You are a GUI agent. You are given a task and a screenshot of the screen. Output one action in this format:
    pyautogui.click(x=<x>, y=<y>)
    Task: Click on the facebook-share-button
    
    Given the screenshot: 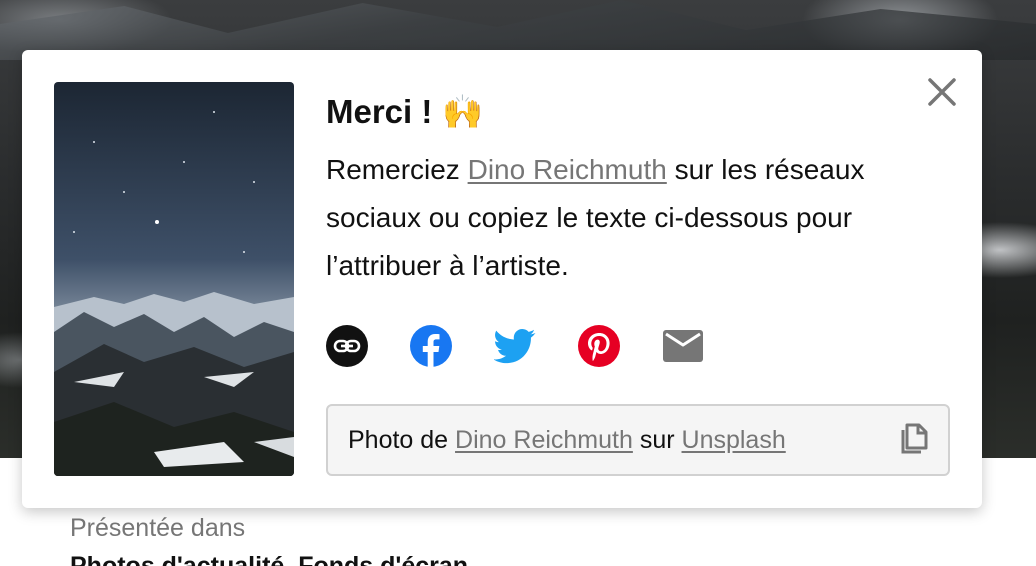 What is the action you would take?
    pyautogui.click(x=431, y=346)
    